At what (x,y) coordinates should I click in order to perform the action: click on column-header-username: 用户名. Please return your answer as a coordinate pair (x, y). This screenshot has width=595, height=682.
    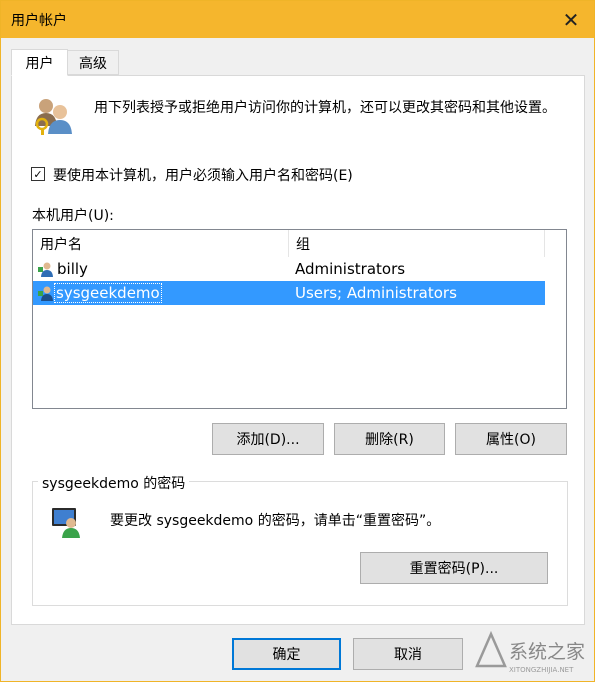
    Looking at the image, I should click on (161, 243).